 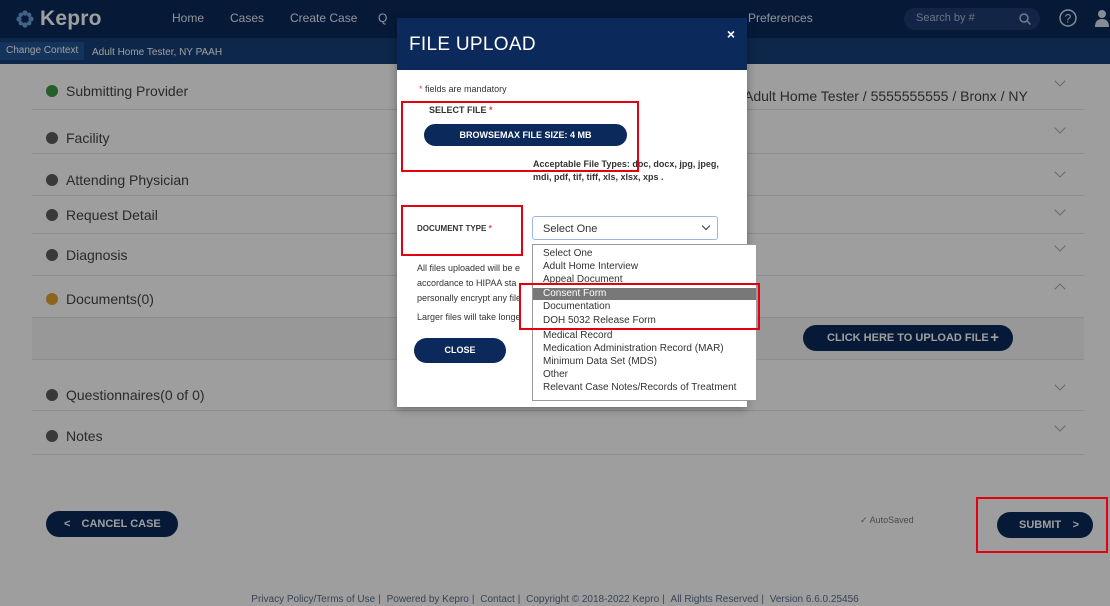 What do you see at coordinates (466, 89) in the screenshot?
I see `mandatory-note-text: fields are mandatory` at bounding box center [466, 89].